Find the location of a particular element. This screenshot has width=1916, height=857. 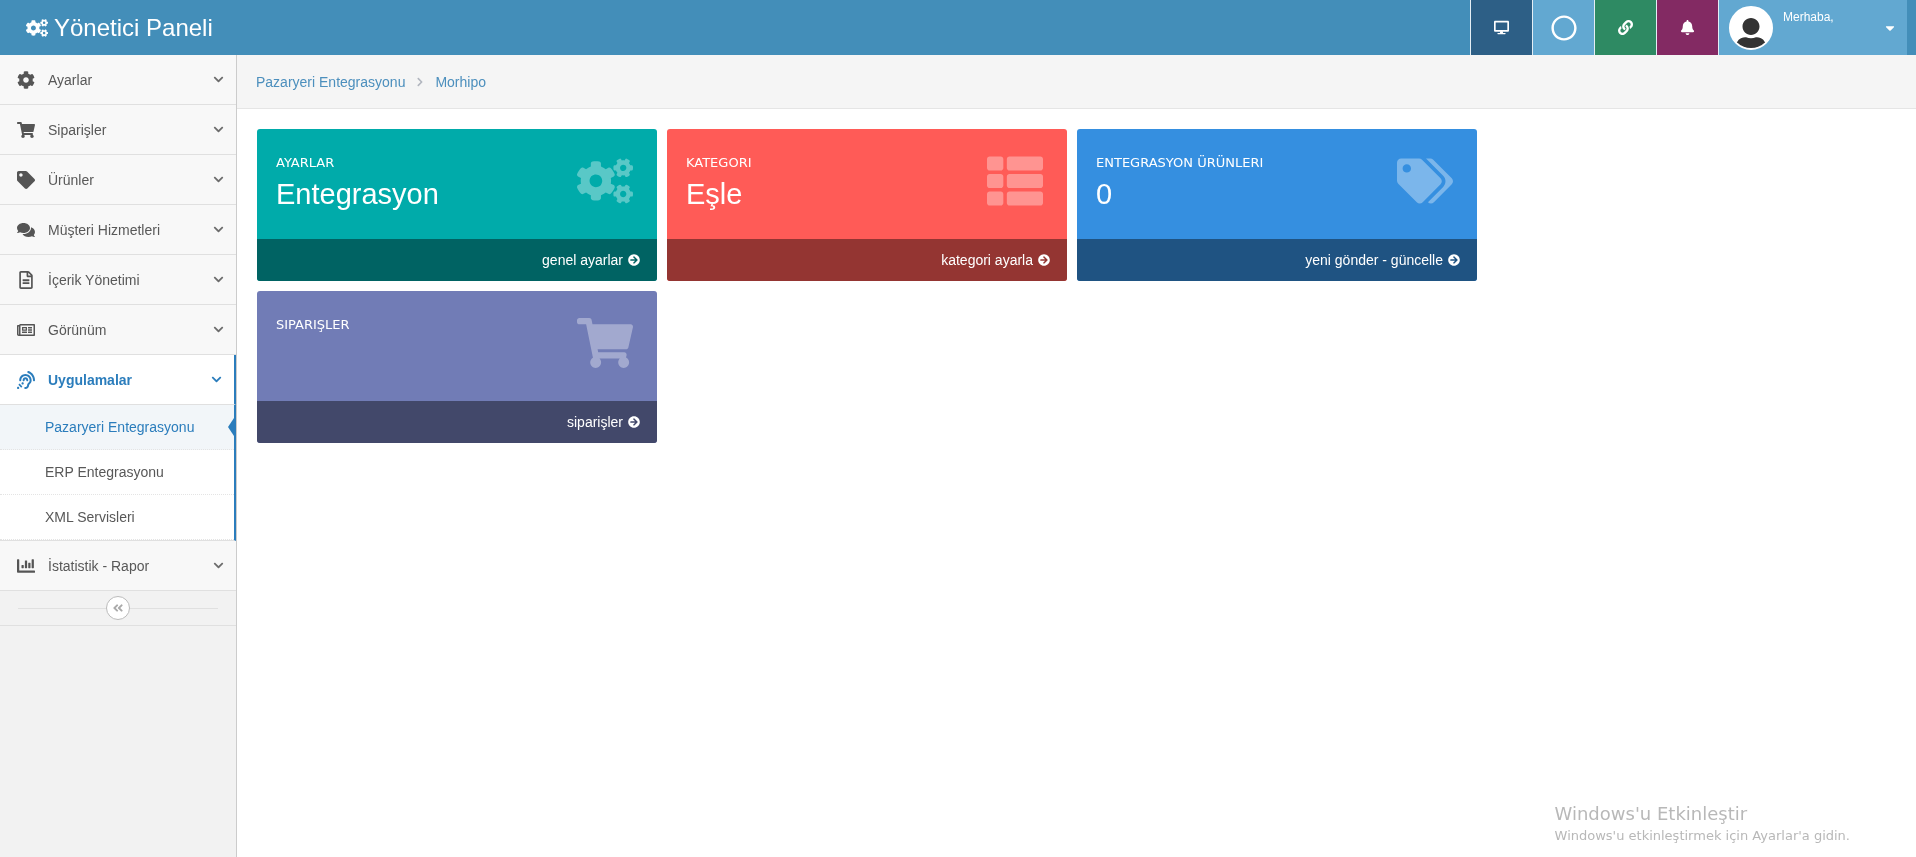

sidebar-item: Ayarlar is located at coordinates (118, 80).